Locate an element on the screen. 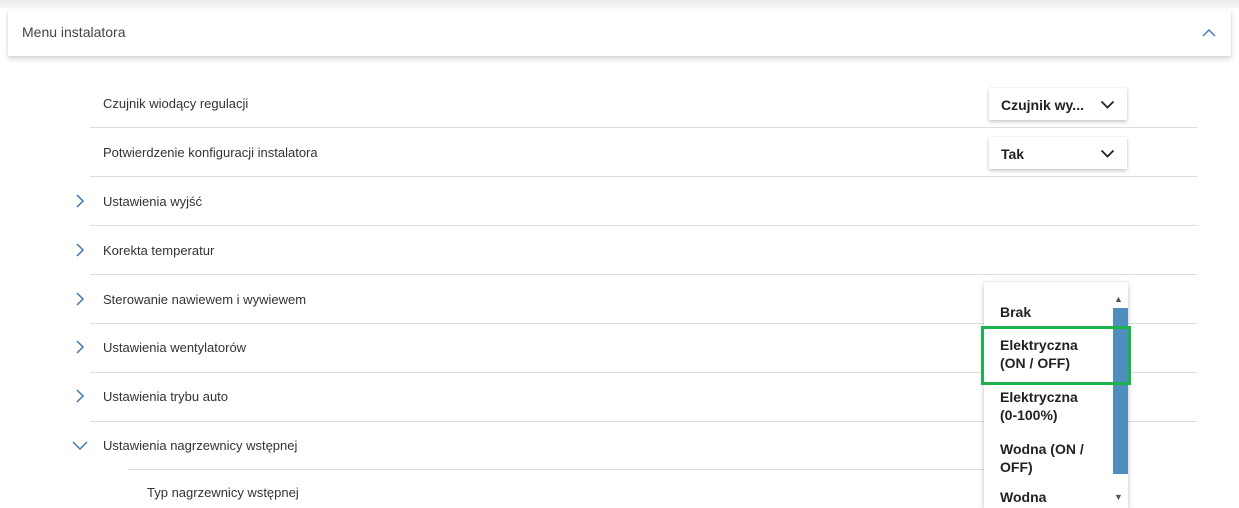 Image resolution: width=1239 pixels, height=508 pixels. scrollbar-thumb is located at coordinates (1120, 391).